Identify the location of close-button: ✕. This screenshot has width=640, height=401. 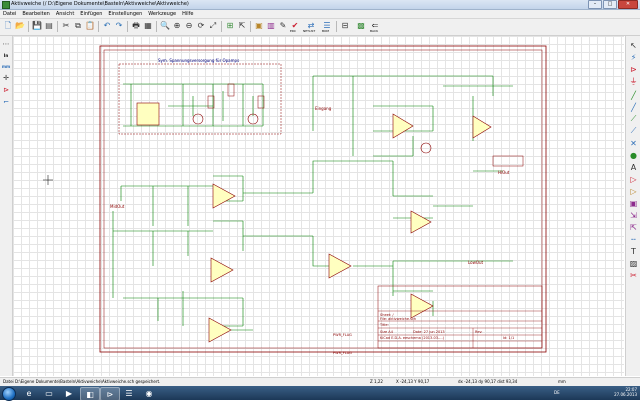
(628, 4).